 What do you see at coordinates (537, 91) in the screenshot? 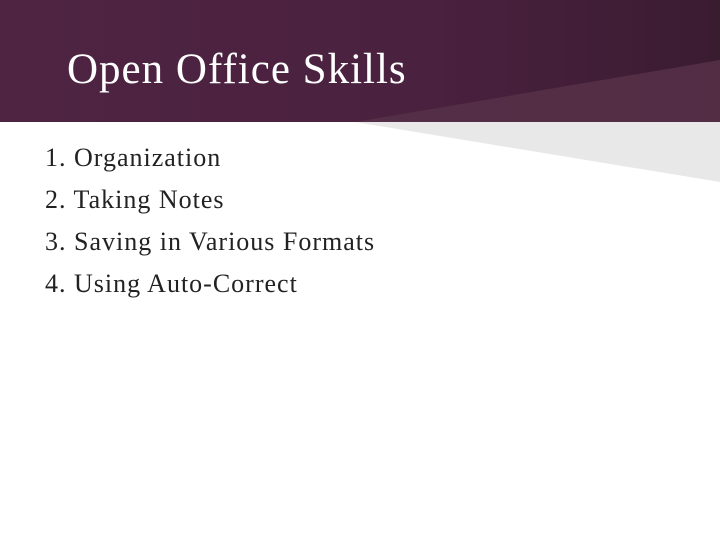
I see `accent-triangle` at bounding box center [537, 91].